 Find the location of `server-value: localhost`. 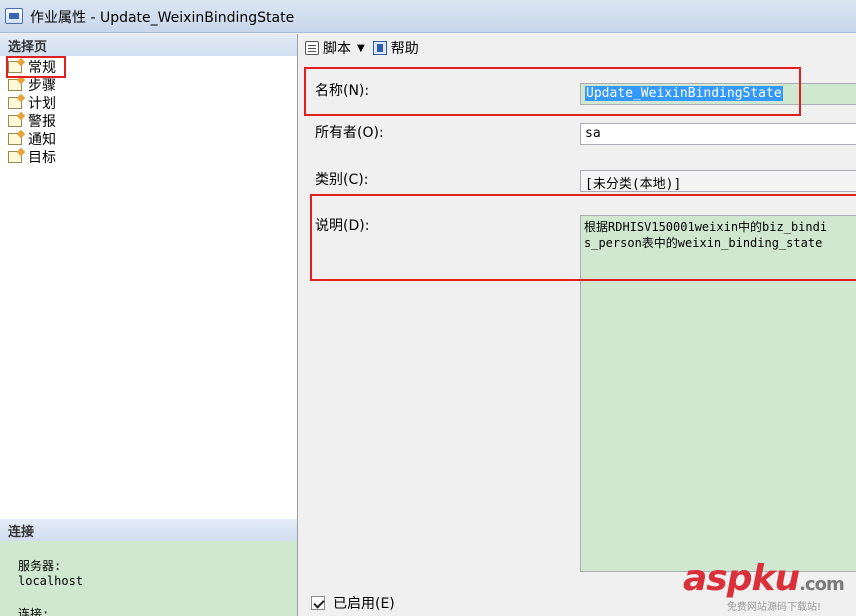

server-value: localhost is located at coordinates (51, 581).